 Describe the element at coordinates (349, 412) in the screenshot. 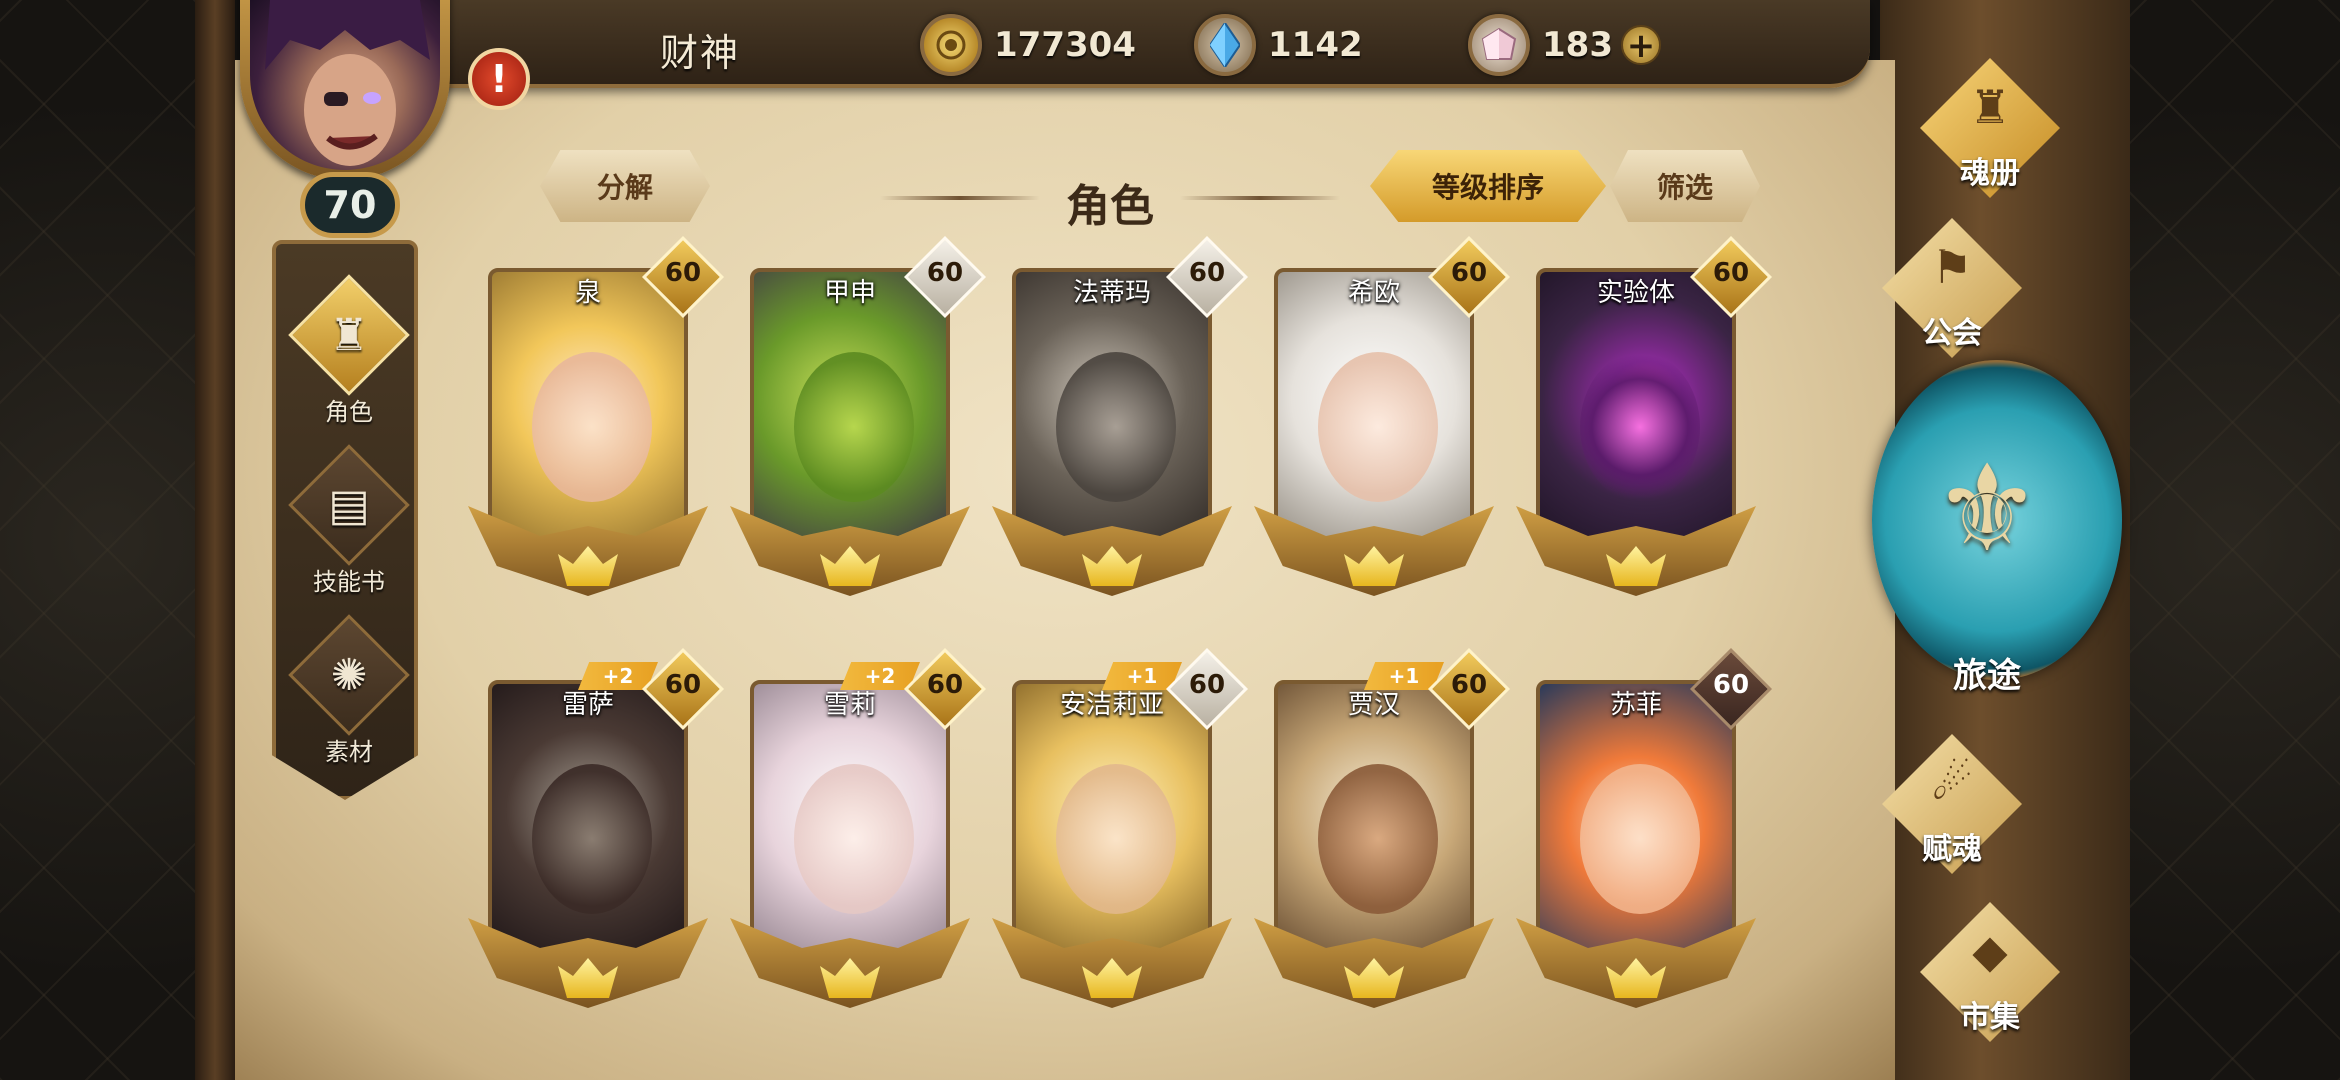

I see `nav-label-characters: 角色` at that location.